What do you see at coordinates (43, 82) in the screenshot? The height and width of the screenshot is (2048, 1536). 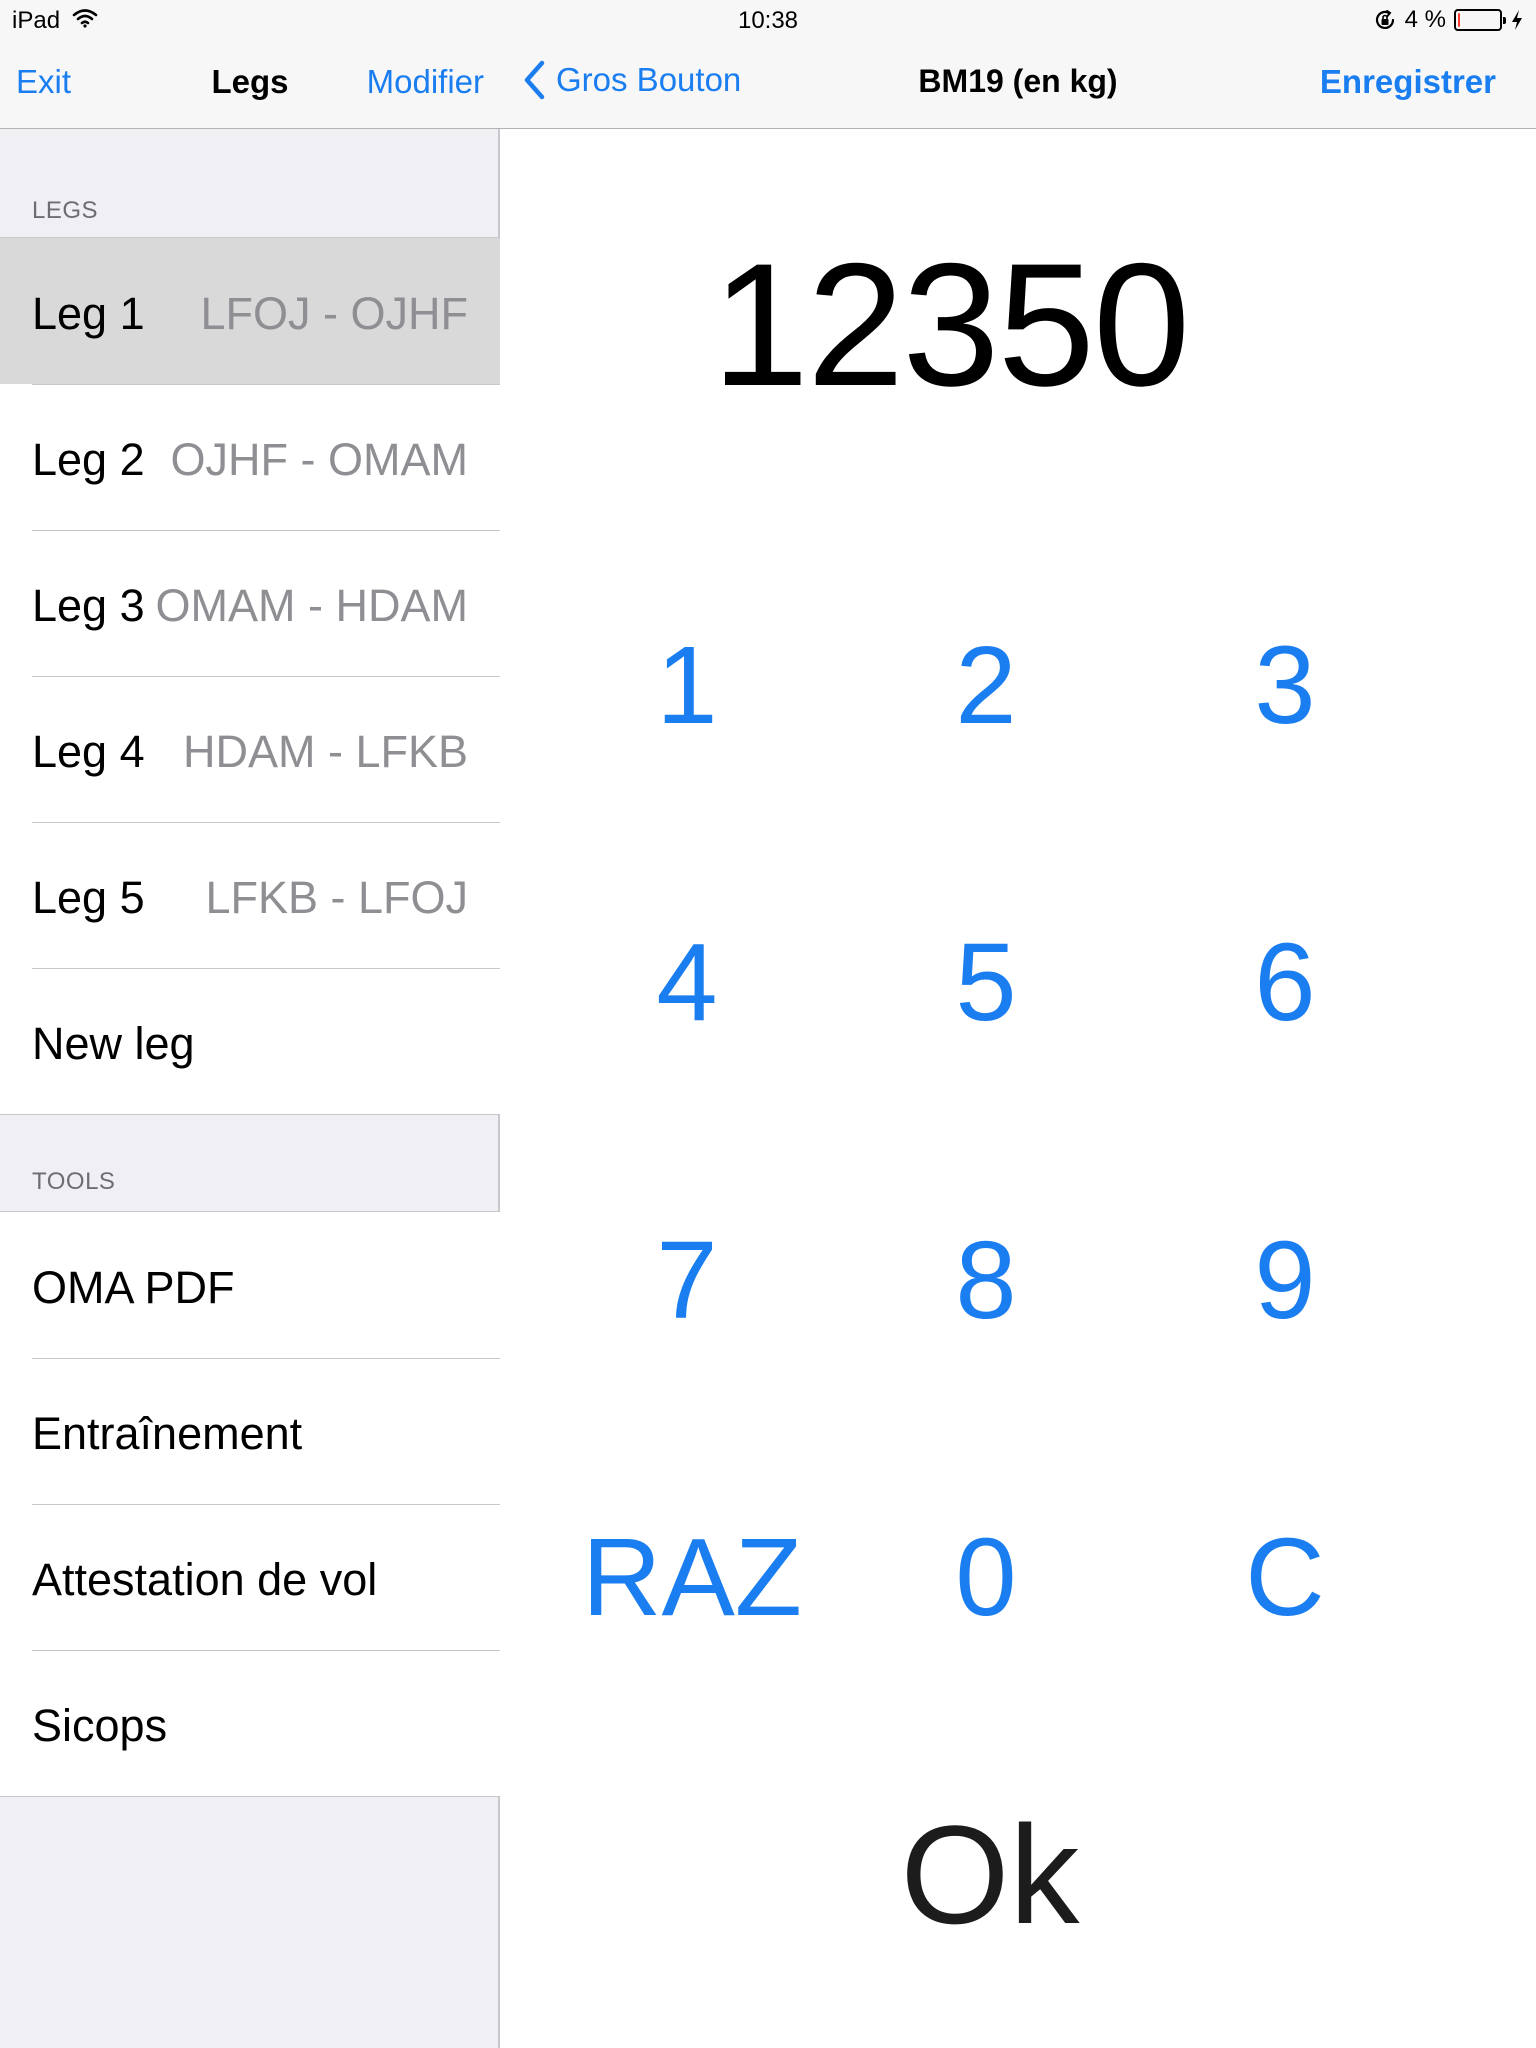 I see `exit-button: Exit` at bounding box center [43, 82].